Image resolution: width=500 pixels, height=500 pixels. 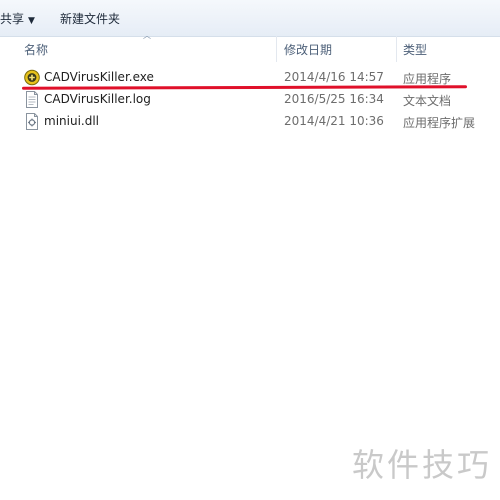 I want to click on file-row: miniui.dll 2014/4/21 10:36 应用程序扩展, so click(x=250, y=122).